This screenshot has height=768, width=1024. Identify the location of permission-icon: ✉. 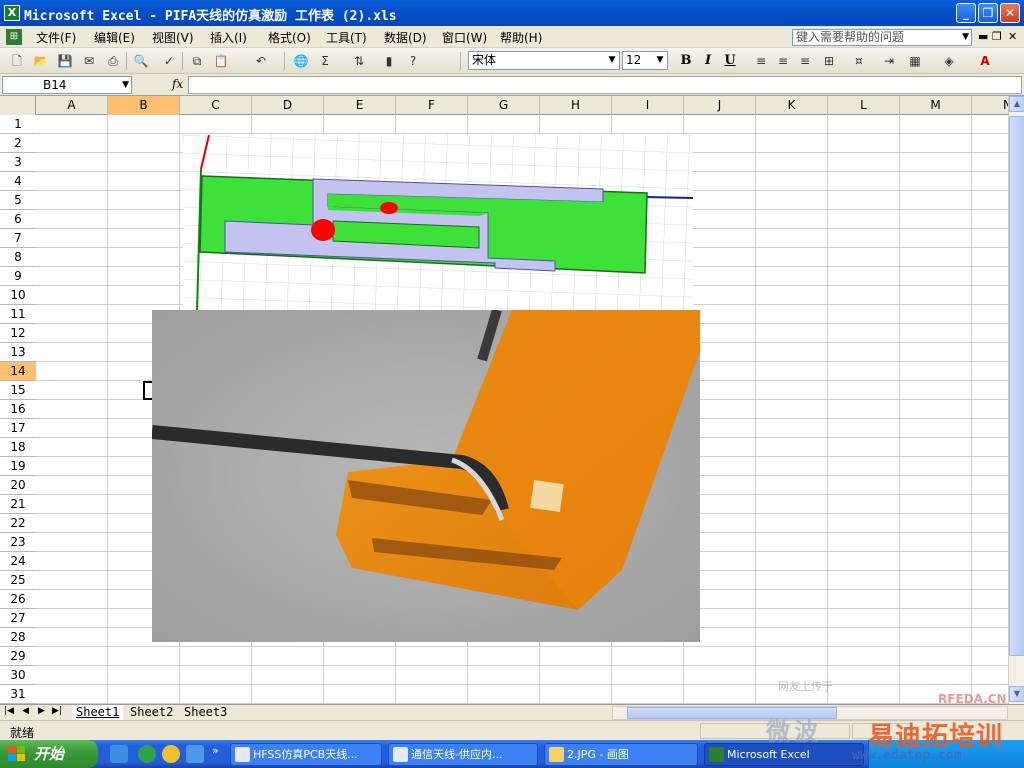
(89, 61).